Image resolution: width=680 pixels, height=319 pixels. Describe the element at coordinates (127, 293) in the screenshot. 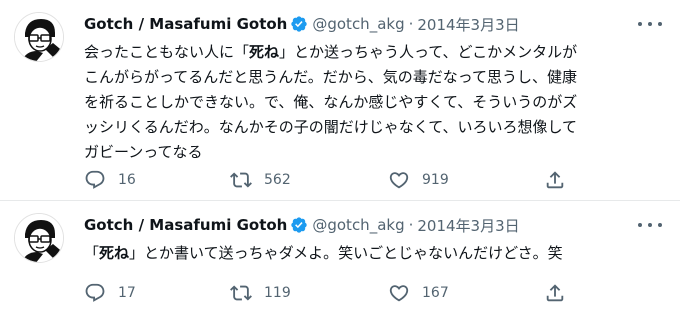

I see `reply-count: 17` at that location.